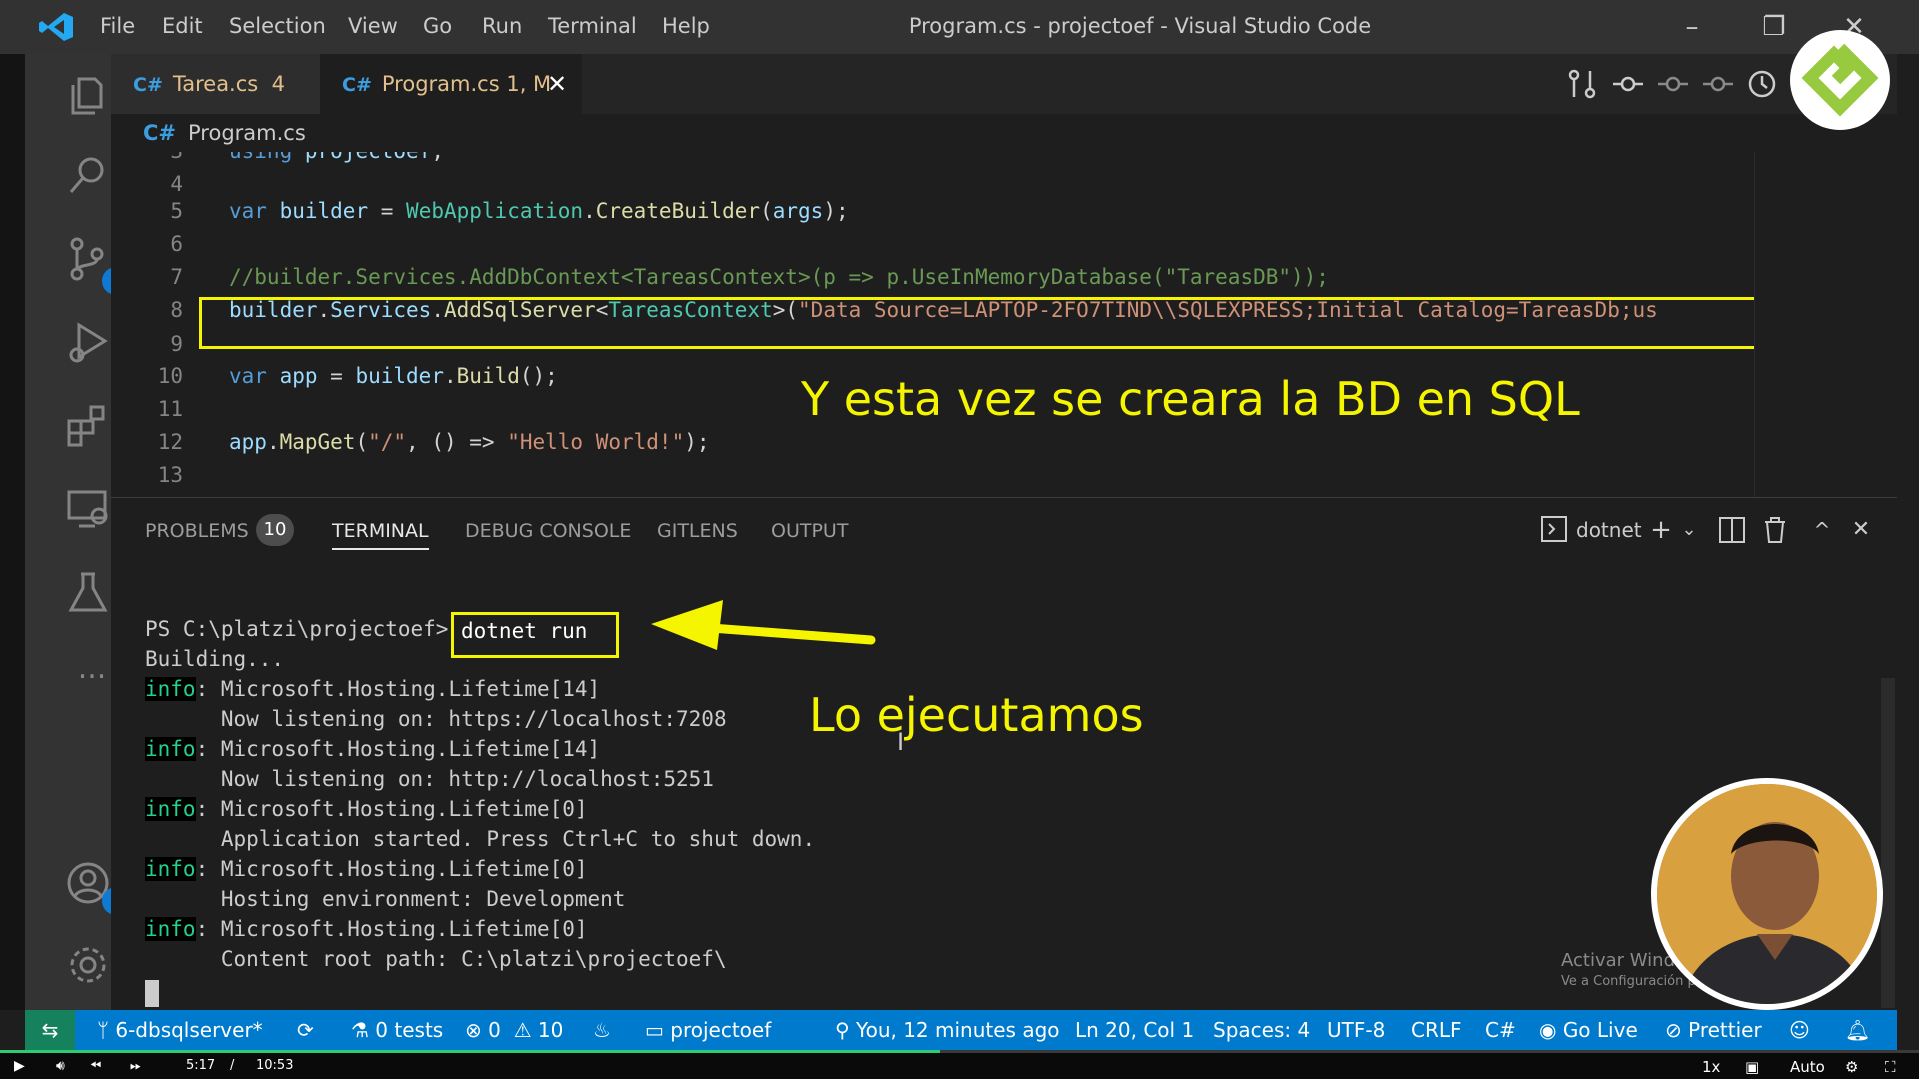 This screenshot has width=1919, height=1079. What do you see at coordinates (1851, 1067) in the screenshot?
I see `settings-icon: ⚙` at bounding box center [1851, 1067].